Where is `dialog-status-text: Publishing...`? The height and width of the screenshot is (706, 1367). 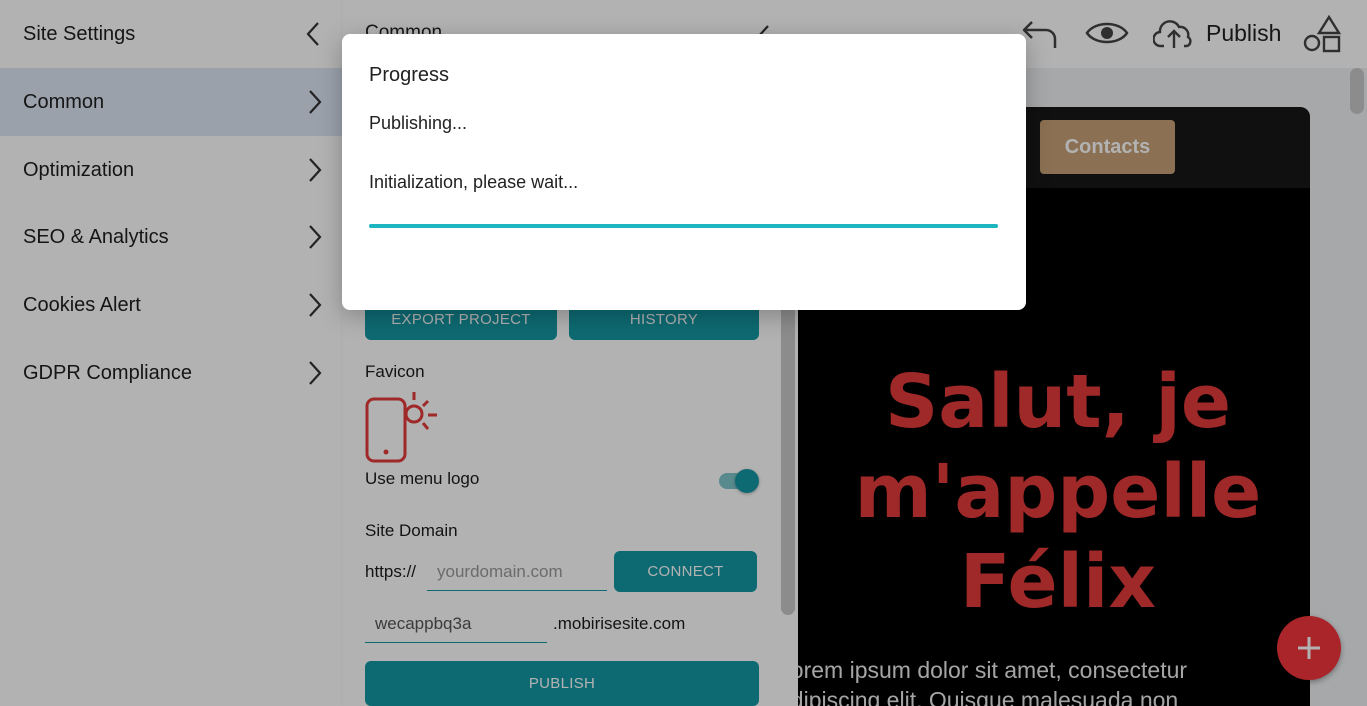 dialog-status-text: Publishing... is located at coordinates (418, 123).